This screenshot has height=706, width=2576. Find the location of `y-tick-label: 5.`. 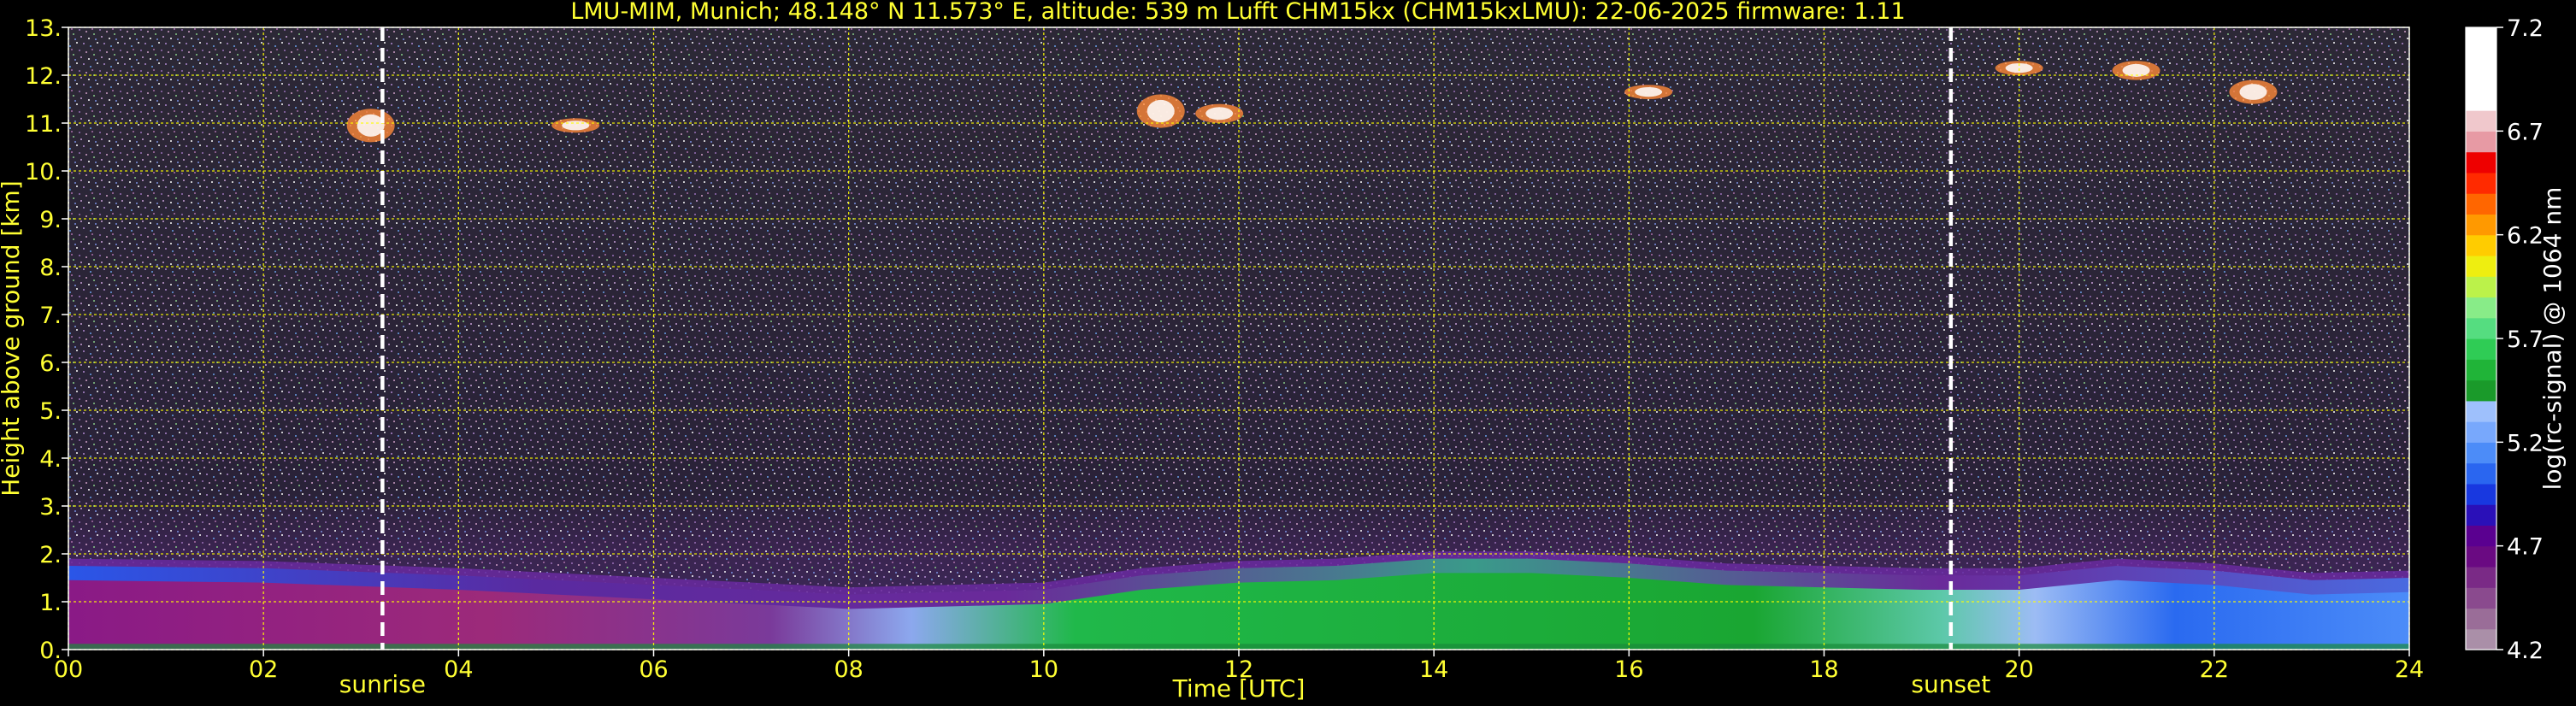

y-tick-label: 5. is located at coordinates (51, 411).